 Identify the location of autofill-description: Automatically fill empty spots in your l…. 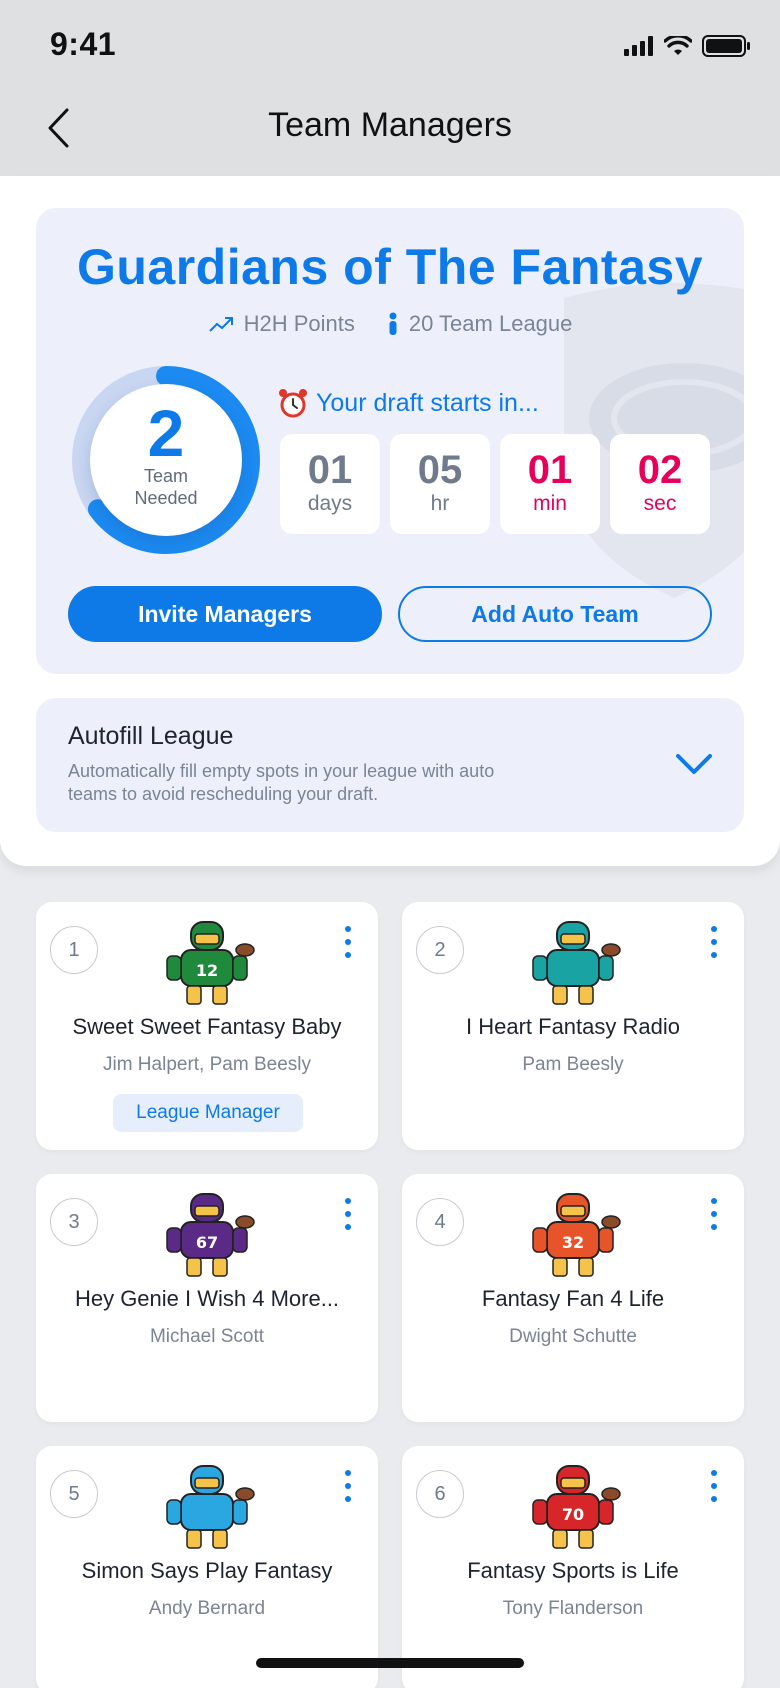
(281, 782).